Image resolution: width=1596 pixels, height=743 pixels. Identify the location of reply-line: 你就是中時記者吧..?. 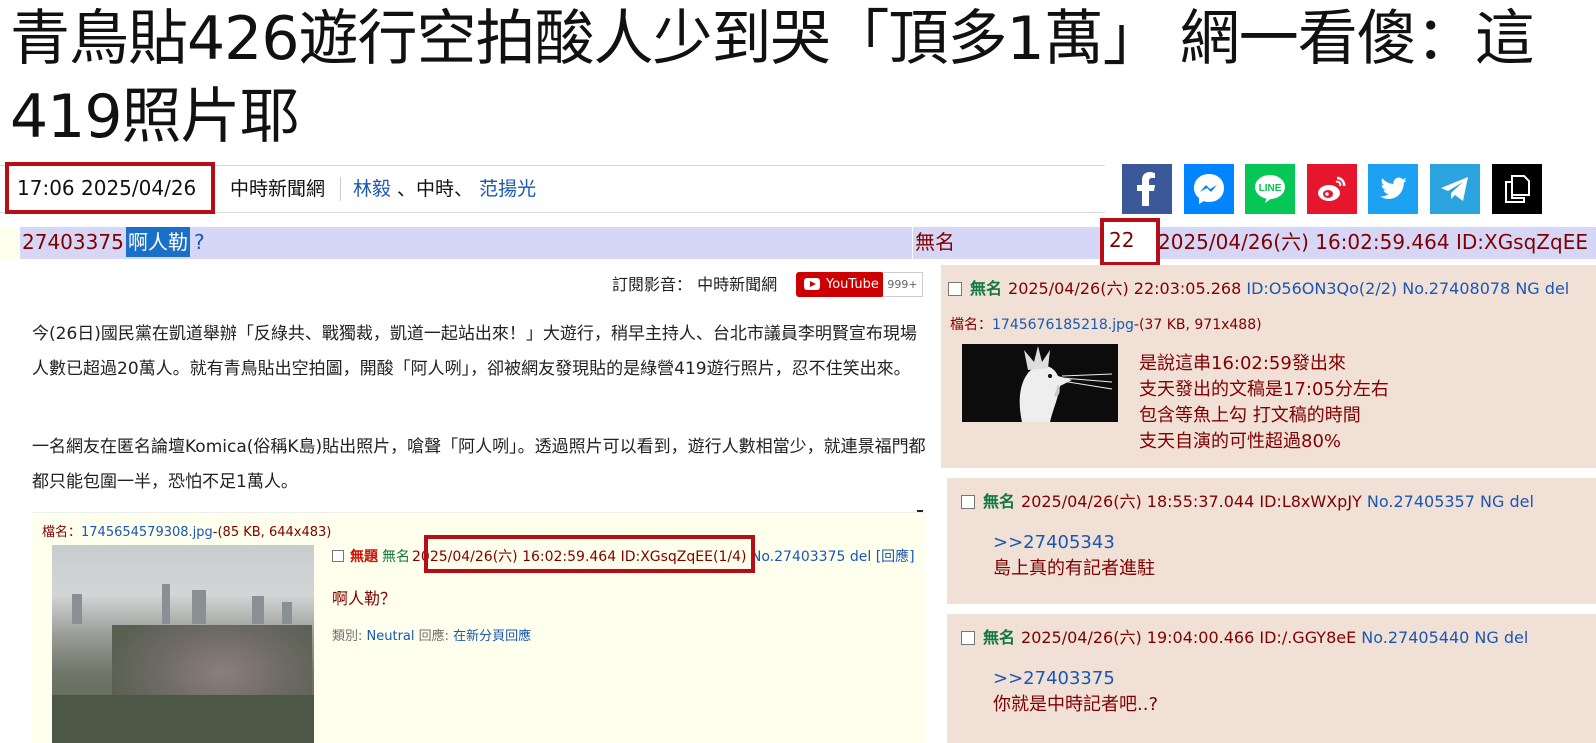
(1075, 704).